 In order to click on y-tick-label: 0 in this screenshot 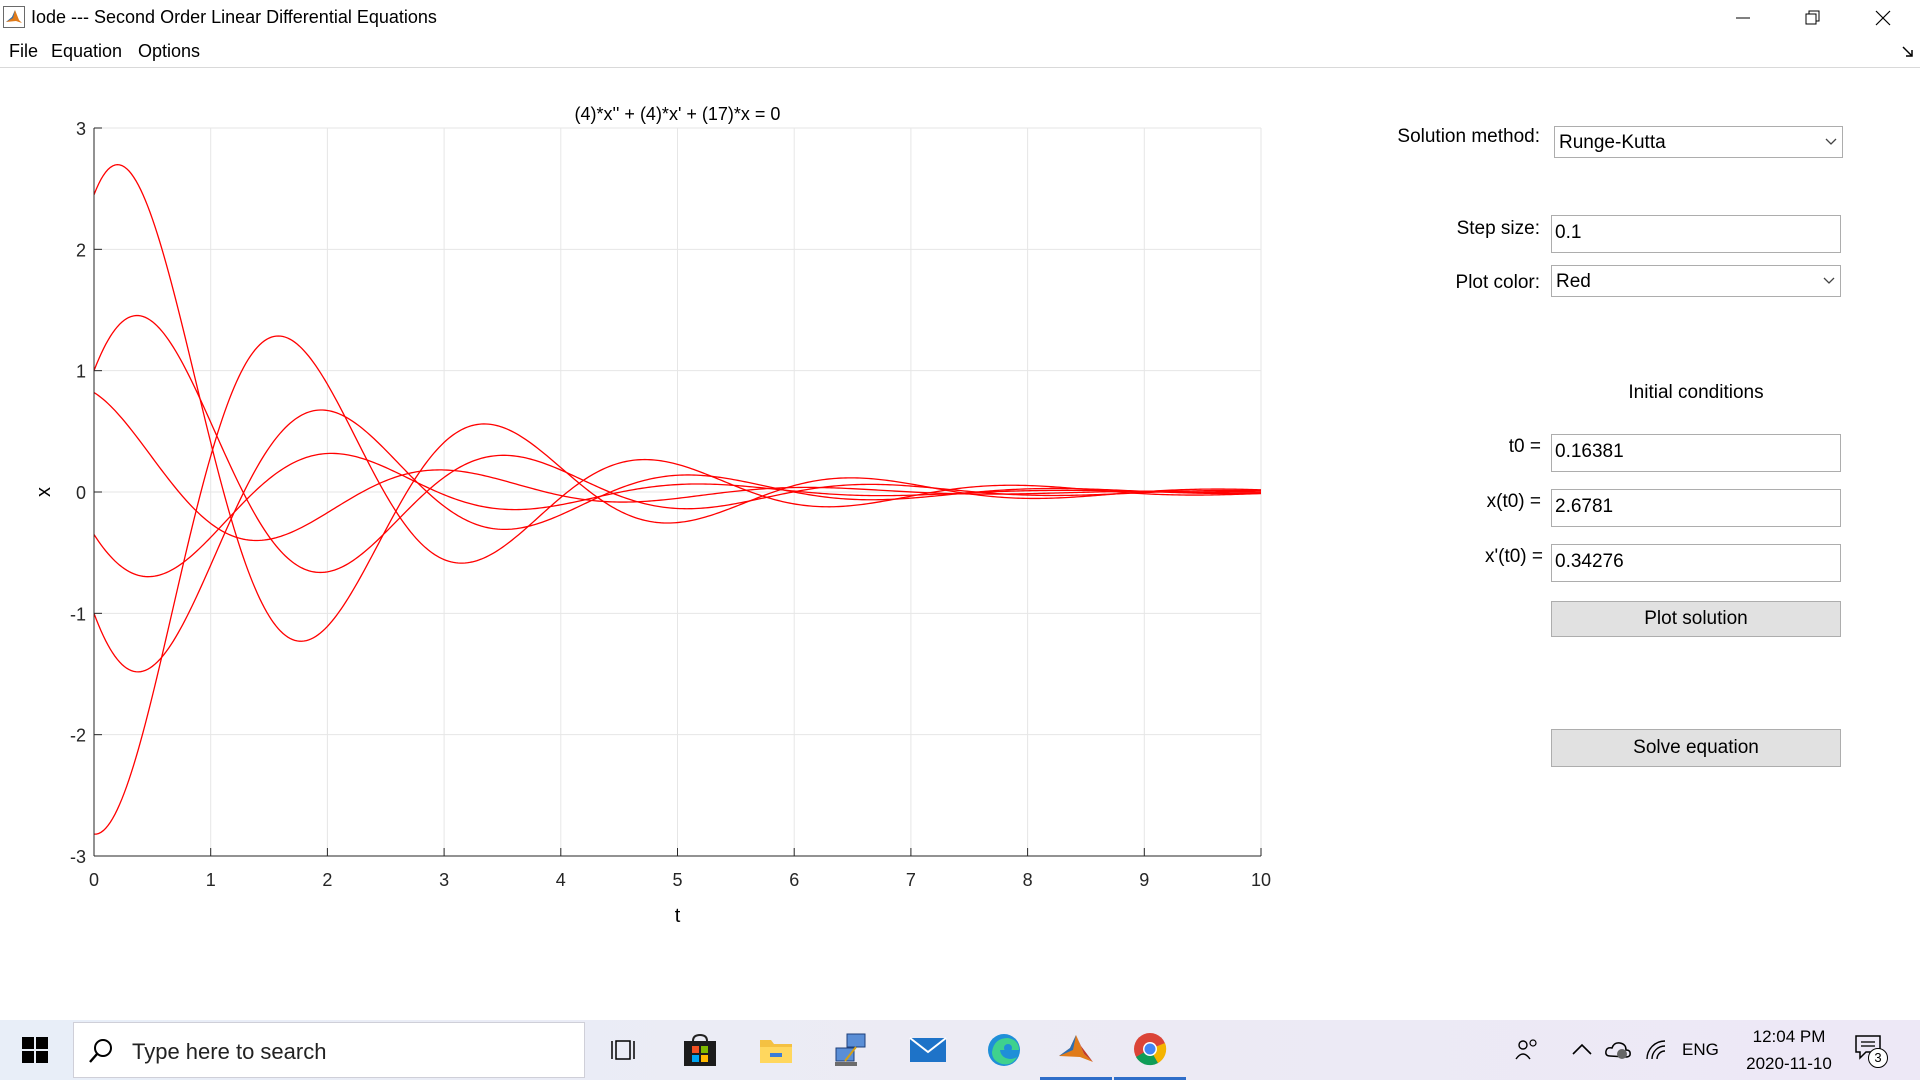, I will do `click(81, 493)`.